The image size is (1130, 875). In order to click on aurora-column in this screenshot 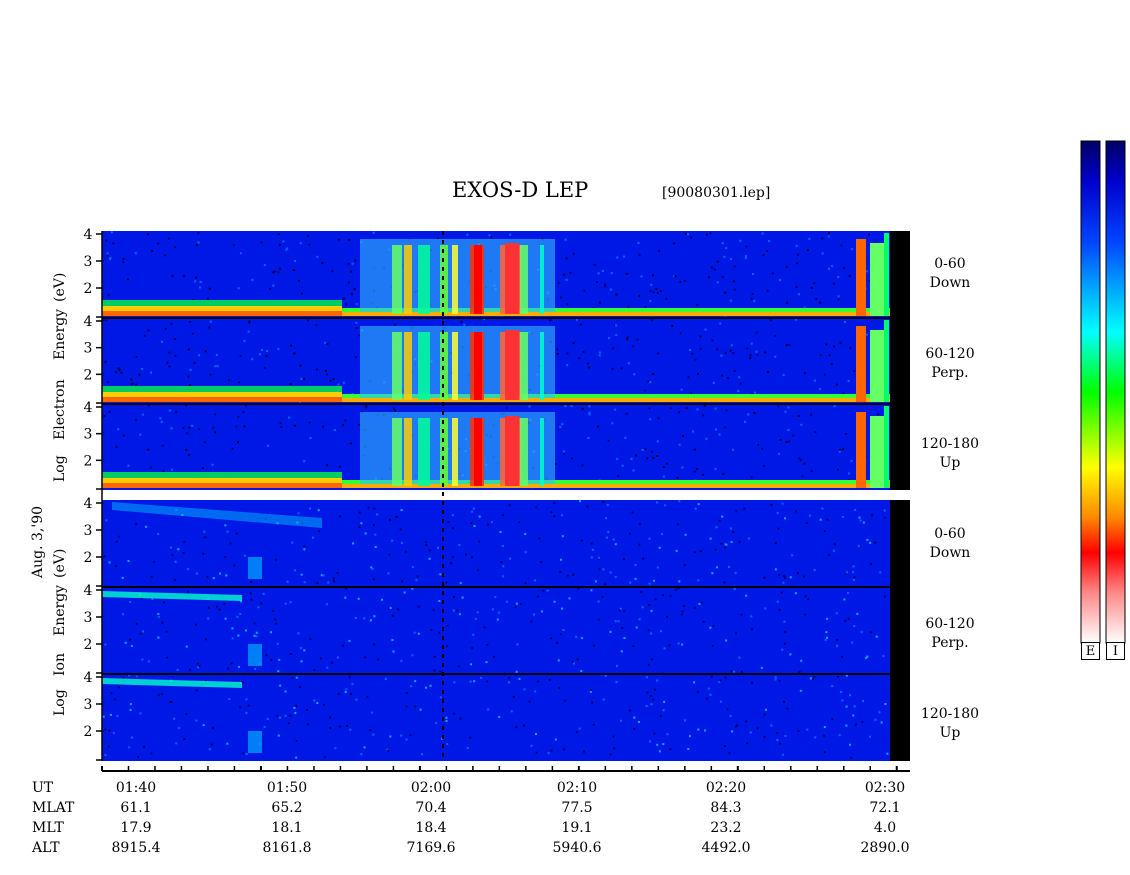, I will do `click(542, 452)`.